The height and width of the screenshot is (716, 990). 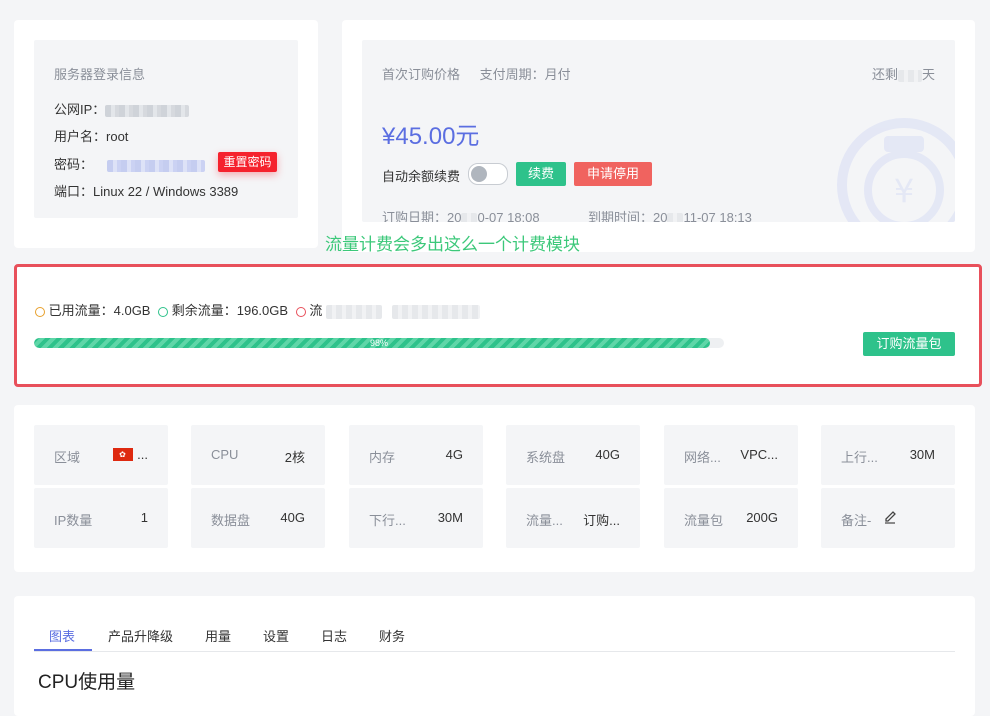 What do you see at coordinates (147, 110) in the screenshot?
I see `ip-value-blurred` at bounding box center [147, 110].